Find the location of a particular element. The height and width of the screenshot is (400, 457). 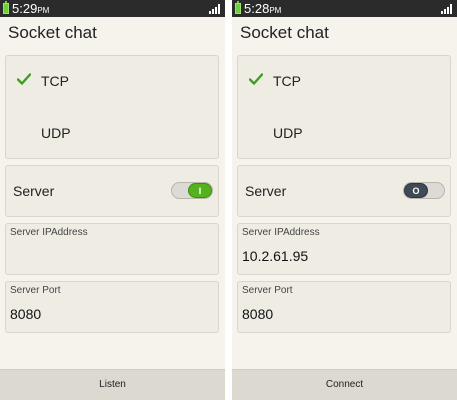

toggle-knob: I is located at coordinates (200, 190).